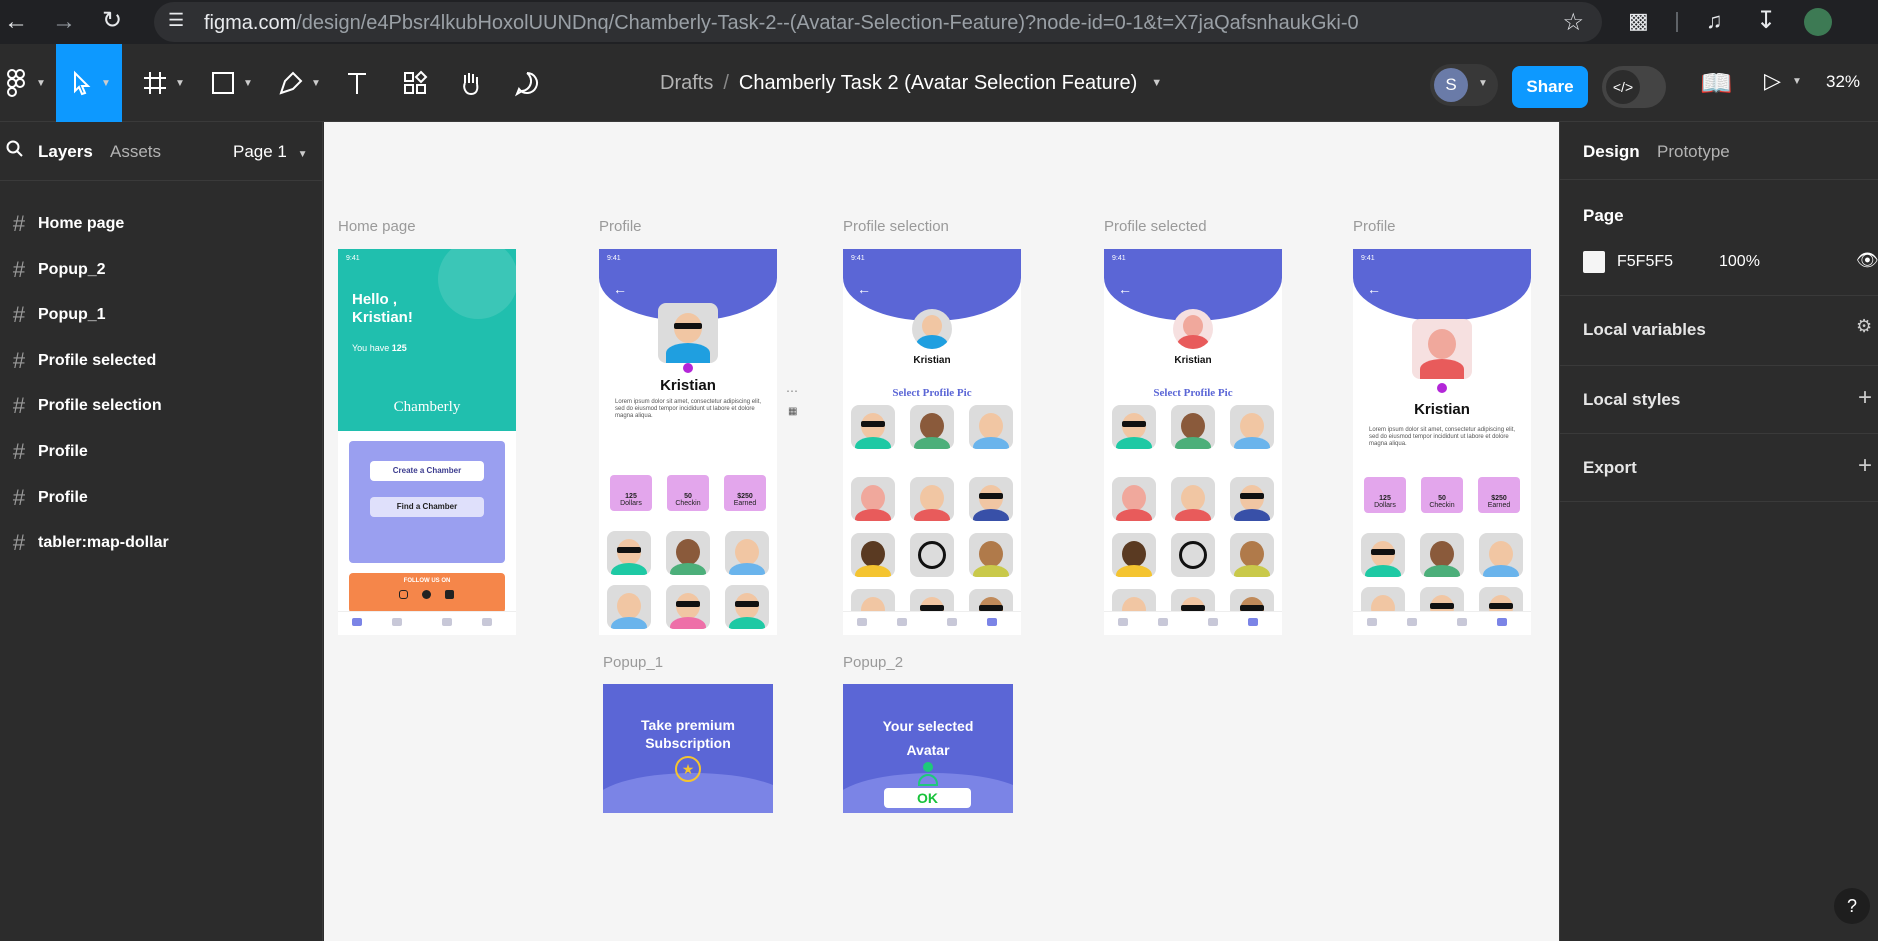  Describe the element at coordinates (633, 662) in the screenshot. I see `frame-label: Popup_1` at that location.